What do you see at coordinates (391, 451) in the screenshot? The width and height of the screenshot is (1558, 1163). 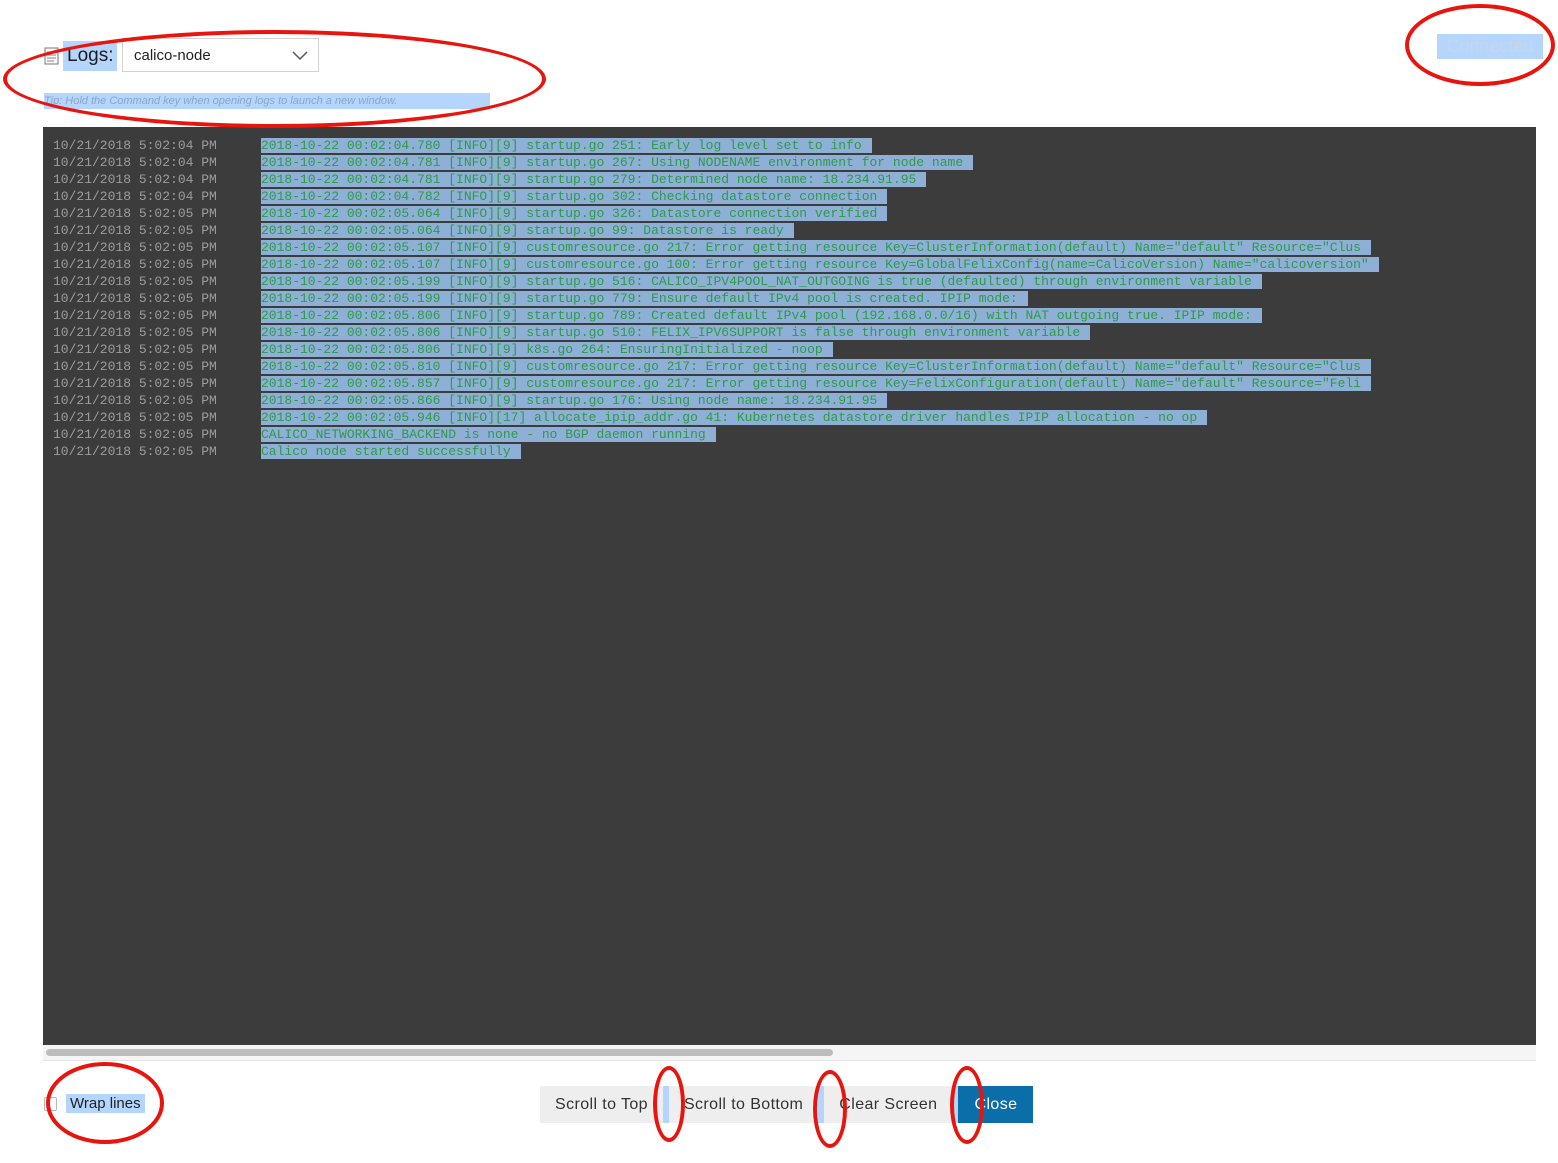 I see `log-message: Calico node started successfully` at bounding box center [391, 451].